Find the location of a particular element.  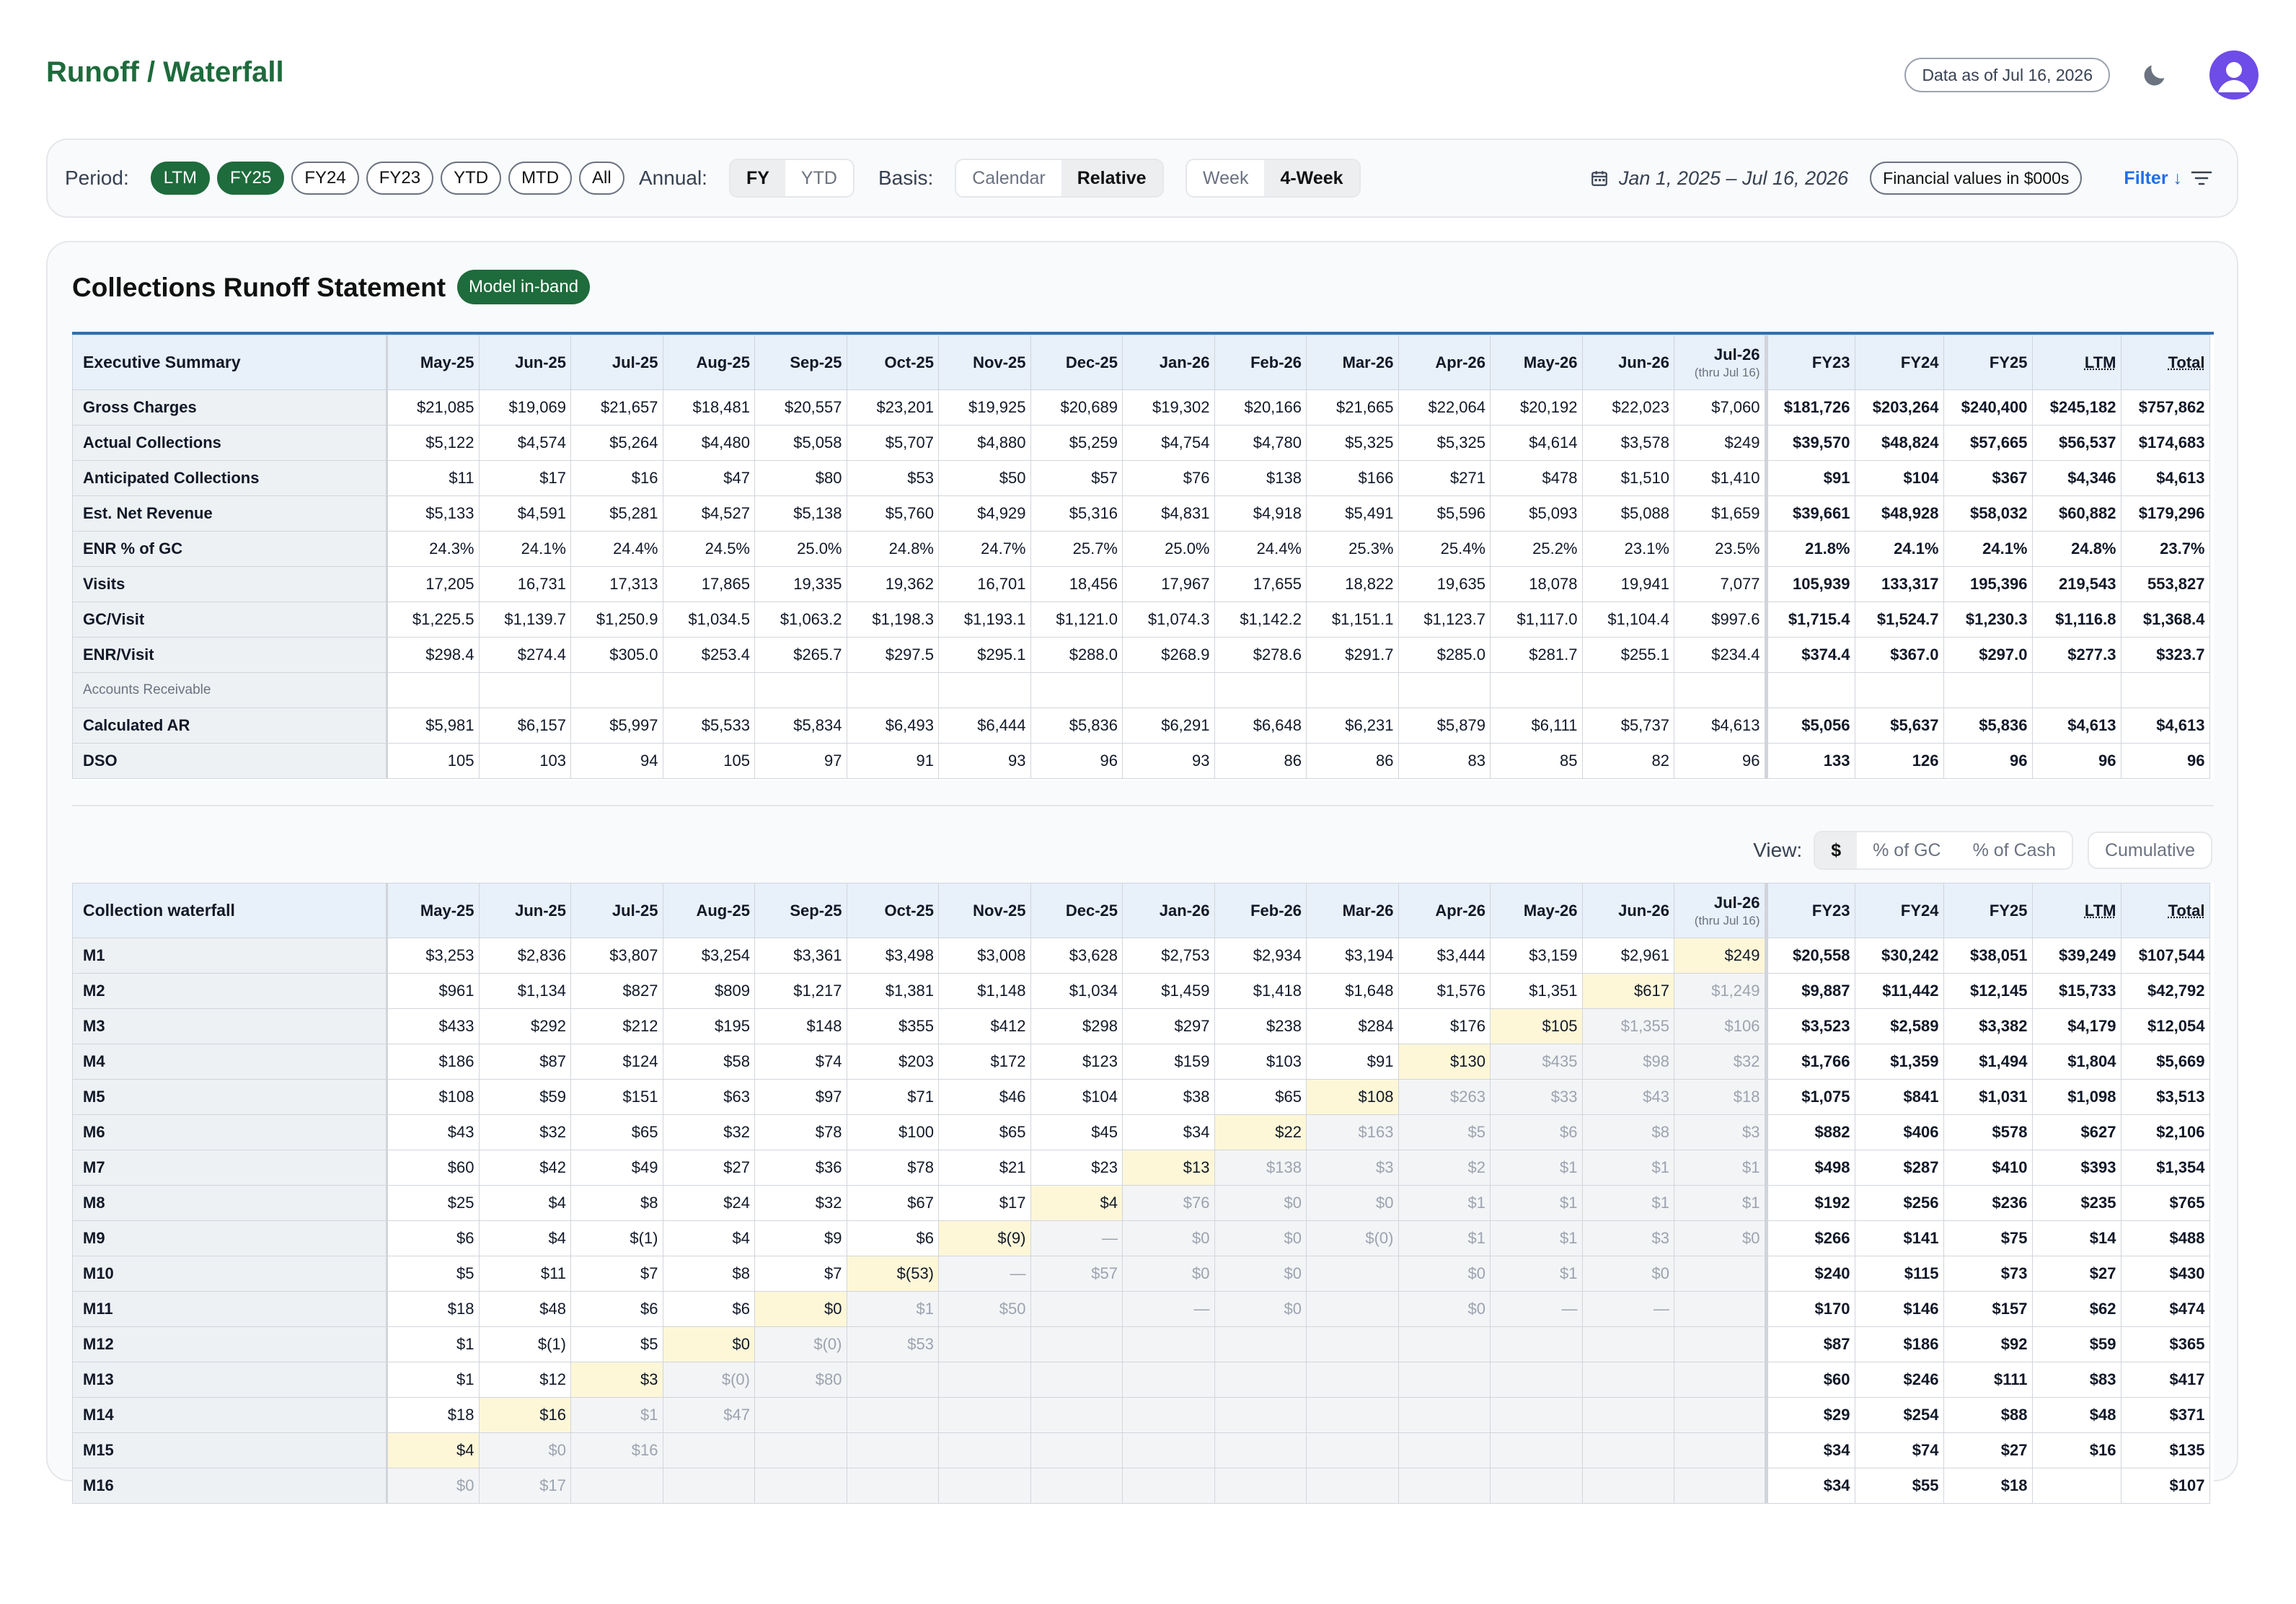

table-cell: 19,362 is located at coordinates (893, 584).